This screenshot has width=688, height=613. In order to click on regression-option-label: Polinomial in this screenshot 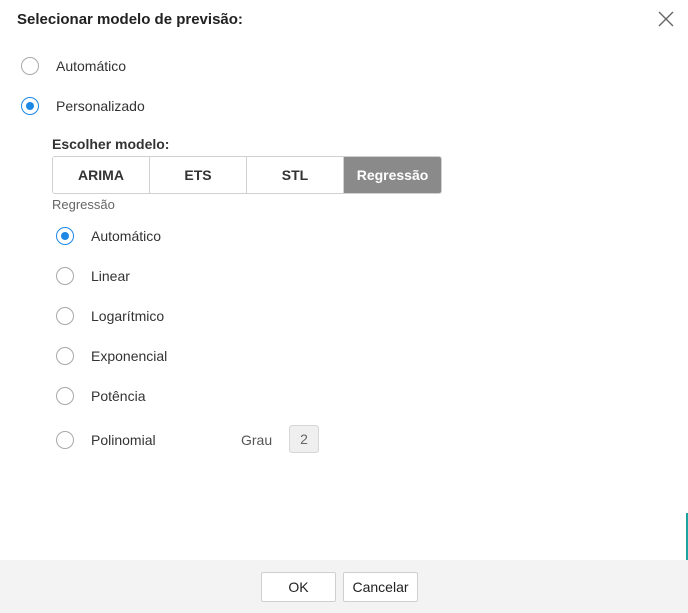, I will do `click(123, 440)`.